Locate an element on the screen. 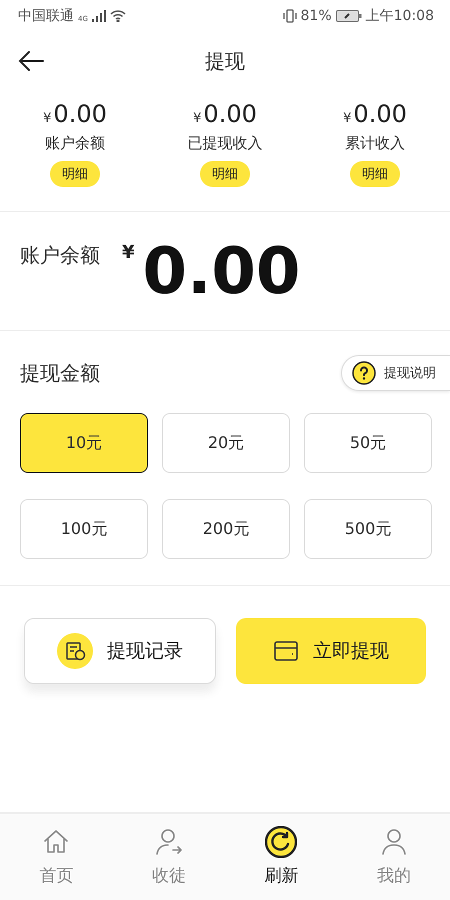 This screenshot has height=900, width=450. battery-icon is located at coordinates (349, 16).